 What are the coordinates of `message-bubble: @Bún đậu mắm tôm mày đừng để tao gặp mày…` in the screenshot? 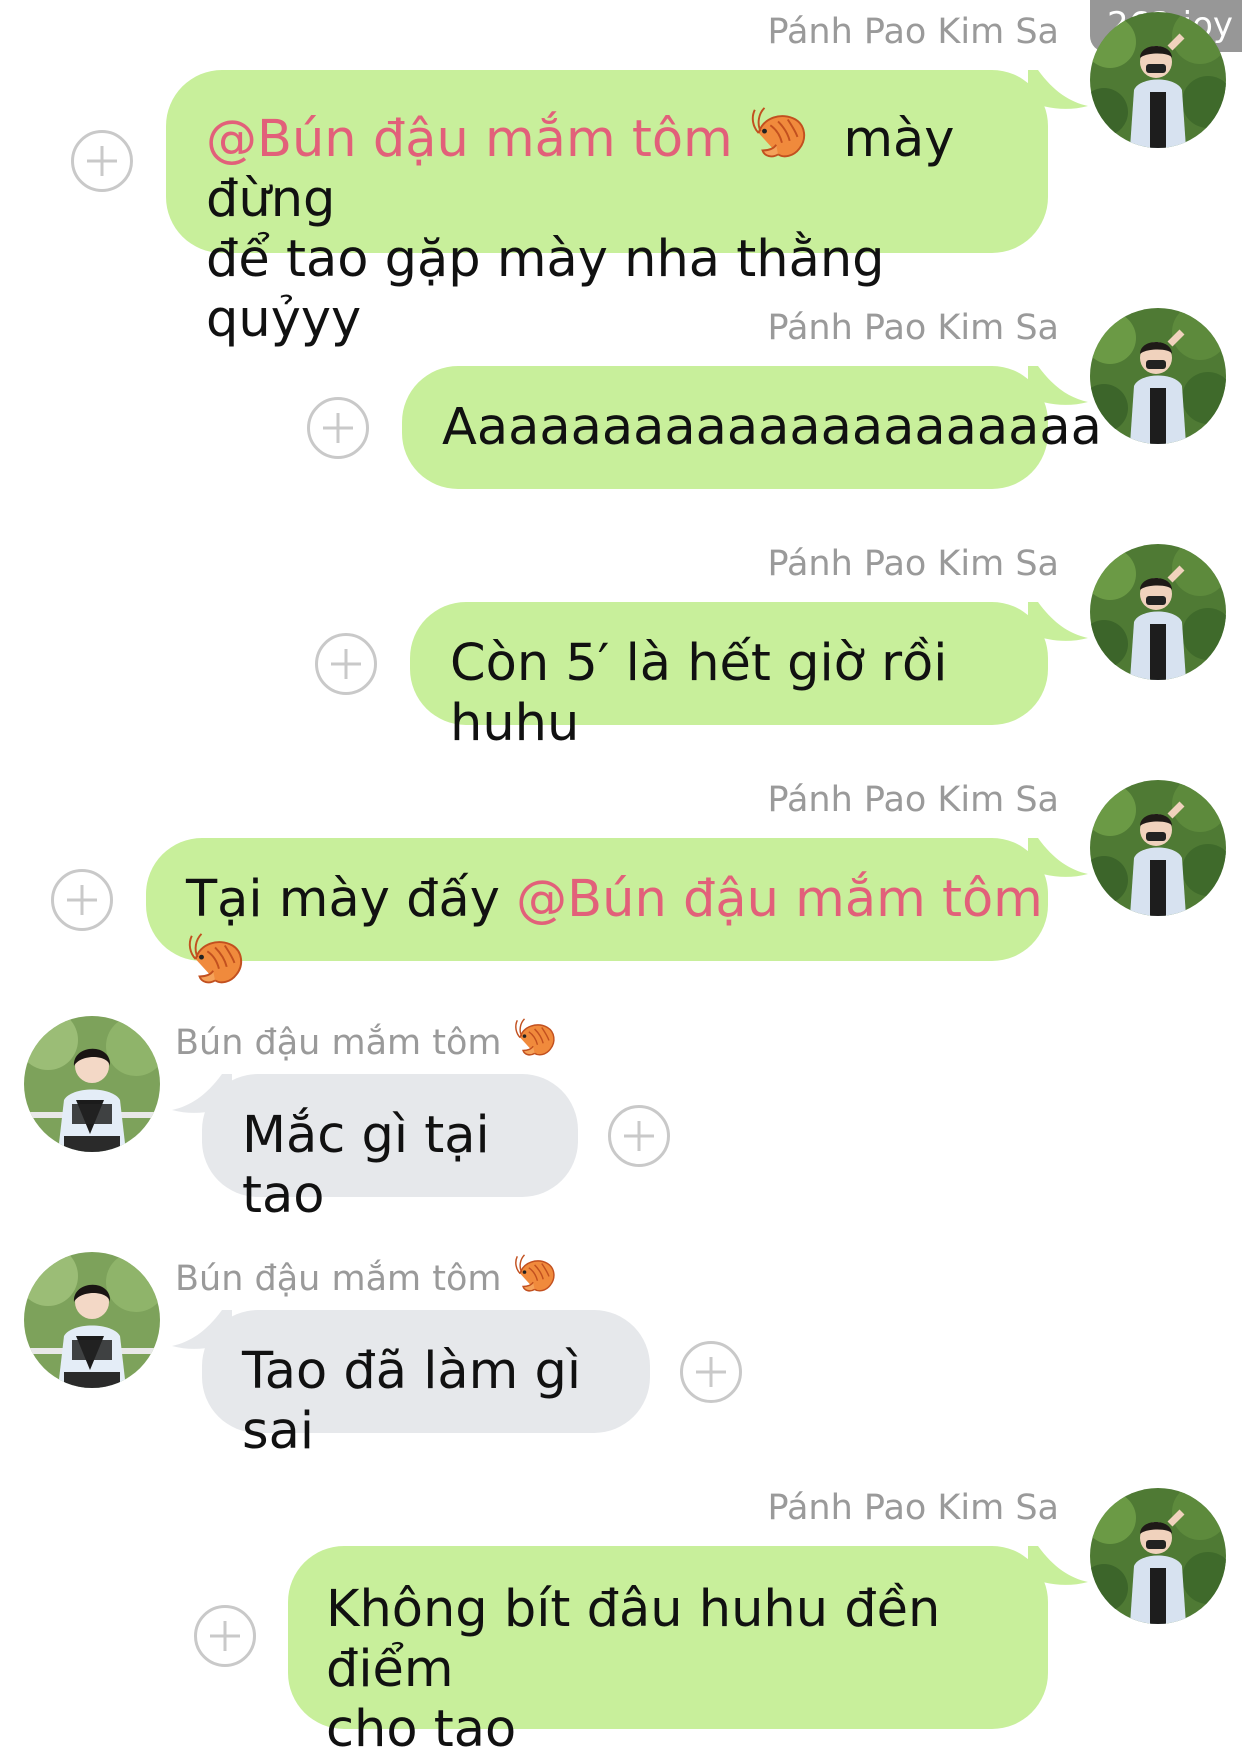 It's located at (607, 209).